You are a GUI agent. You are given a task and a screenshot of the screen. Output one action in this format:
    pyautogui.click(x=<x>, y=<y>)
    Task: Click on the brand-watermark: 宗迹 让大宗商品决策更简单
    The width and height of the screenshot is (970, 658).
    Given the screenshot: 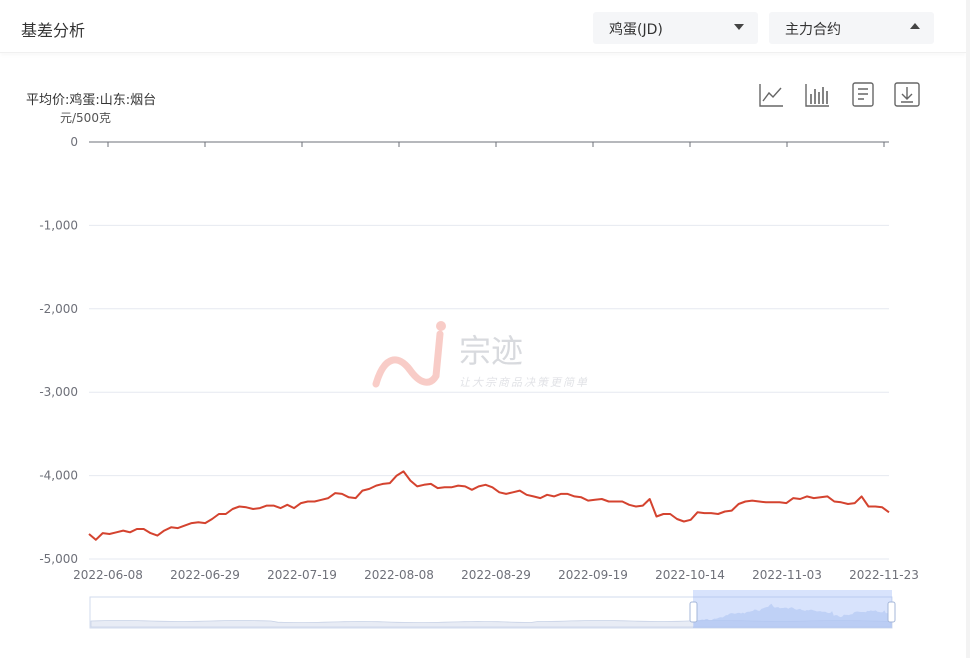 What is the action you would take?
    pyautogui.click(x=480, y=355)
    